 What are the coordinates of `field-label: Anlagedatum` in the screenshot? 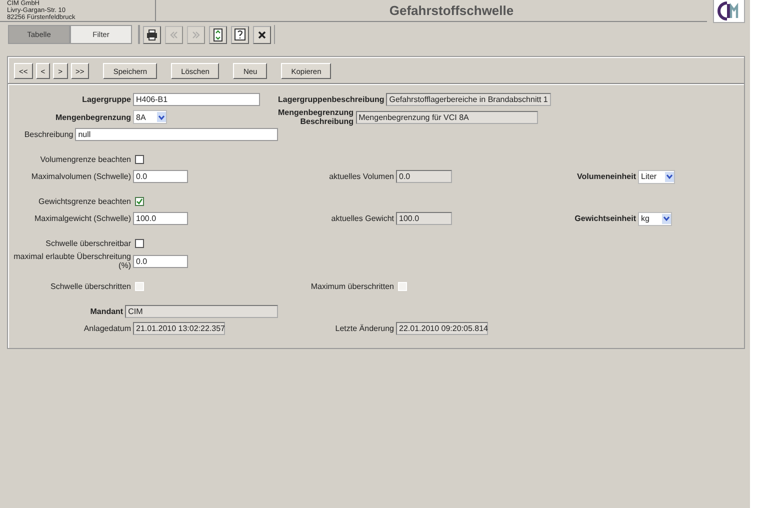 It's located at (107, 328).